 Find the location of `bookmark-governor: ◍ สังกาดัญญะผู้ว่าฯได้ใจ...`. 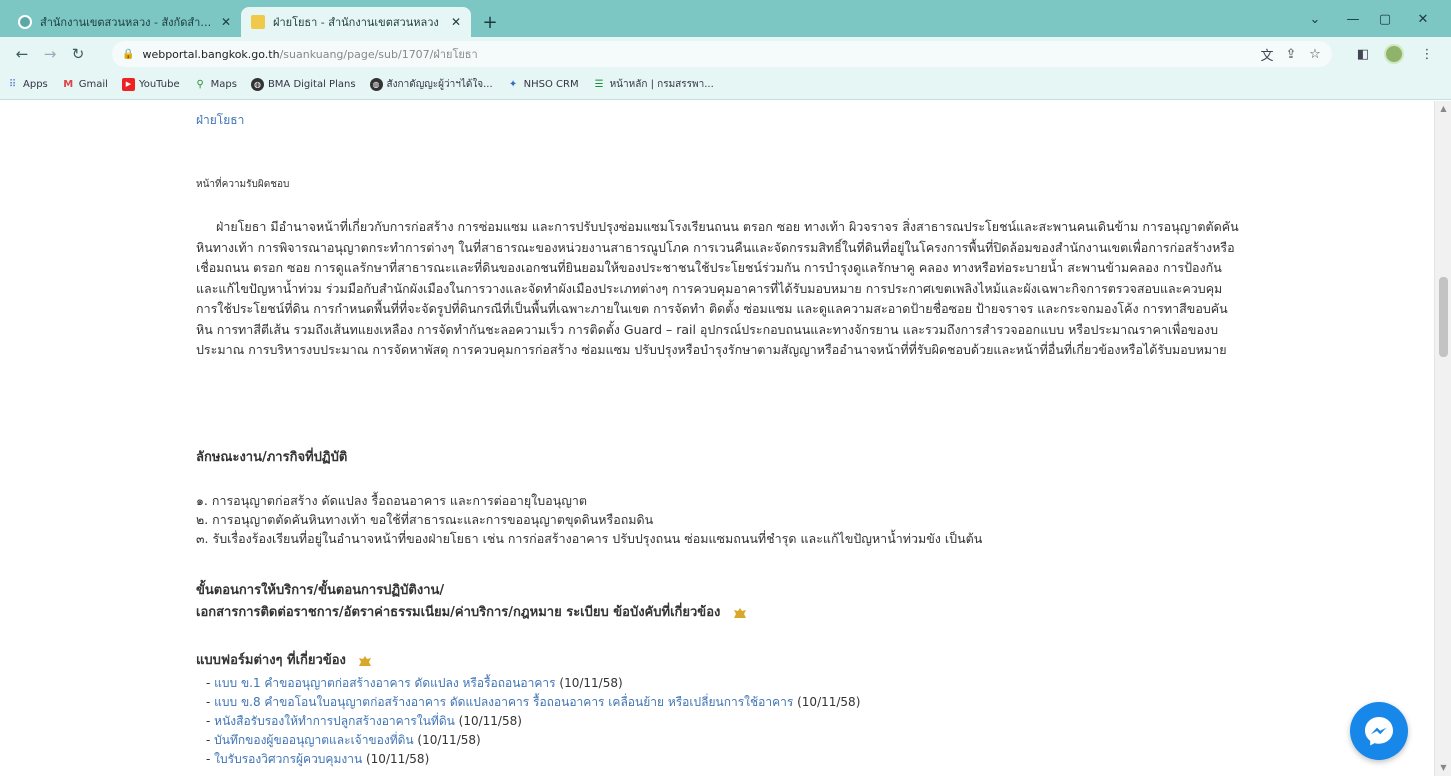

bookmark-governor: ◍ สังกาดัญญะผู้ว่าฯได้ใจ... is located at coordinates (431, 84).